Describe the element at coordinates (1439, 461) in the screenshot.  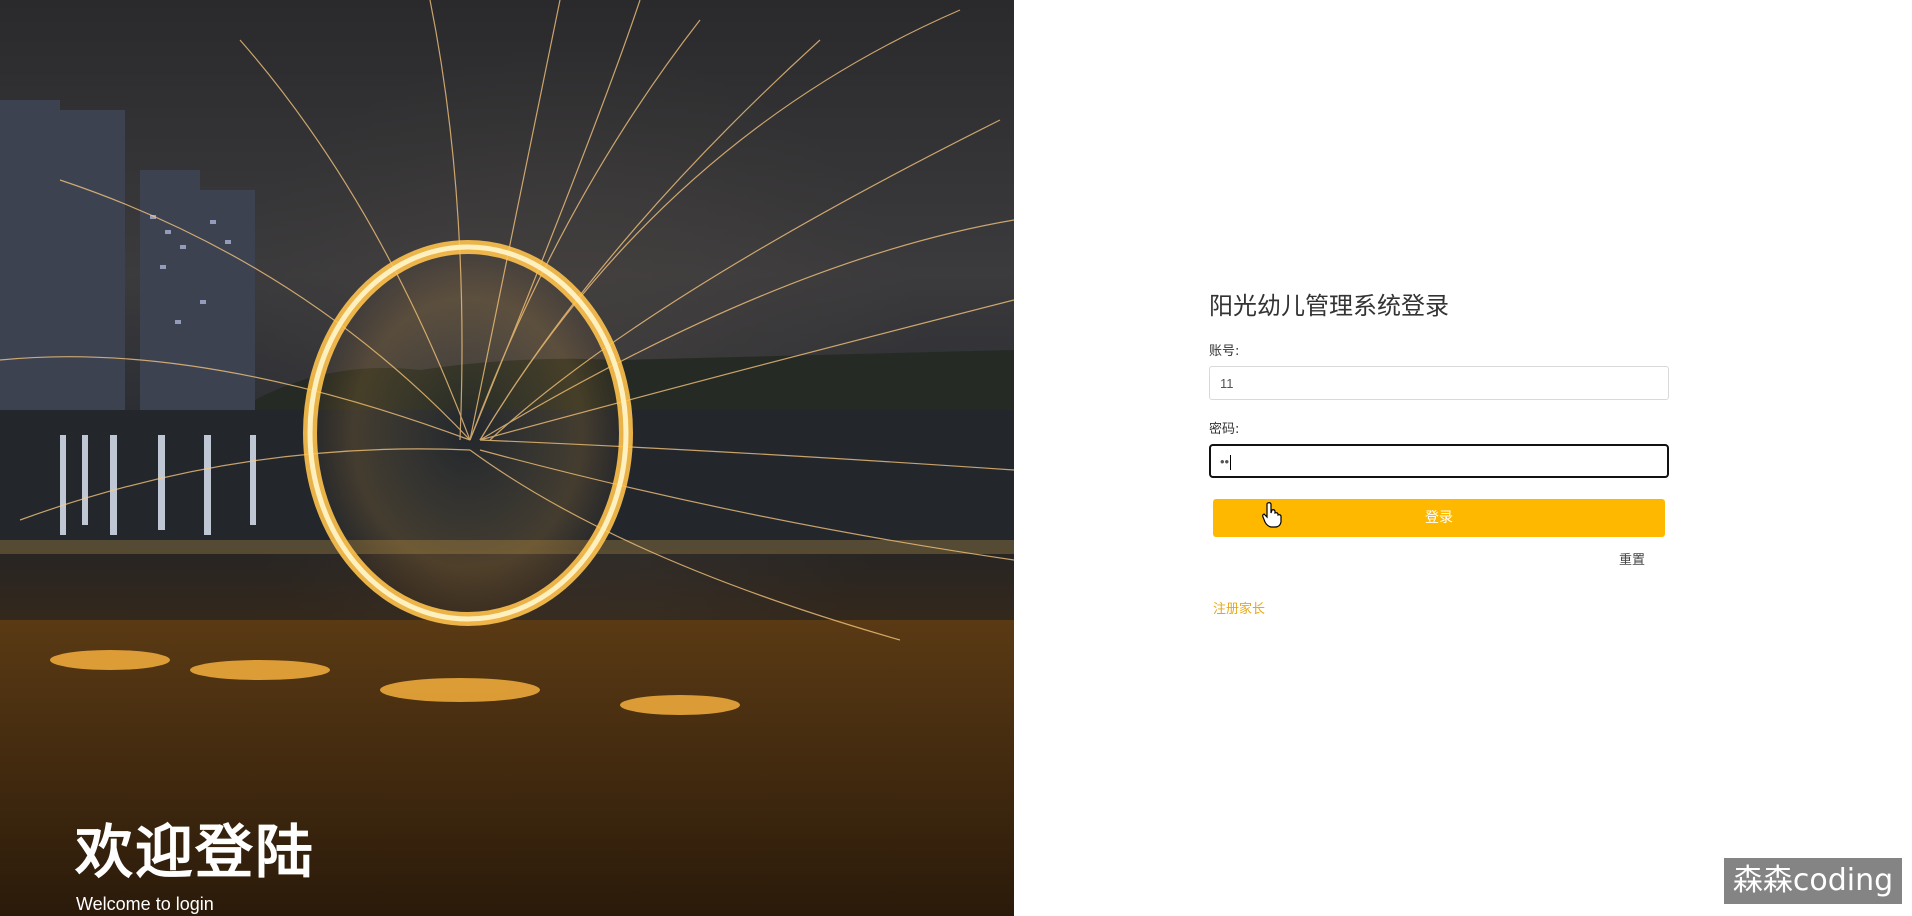
I see `password-input: ••` at that location.